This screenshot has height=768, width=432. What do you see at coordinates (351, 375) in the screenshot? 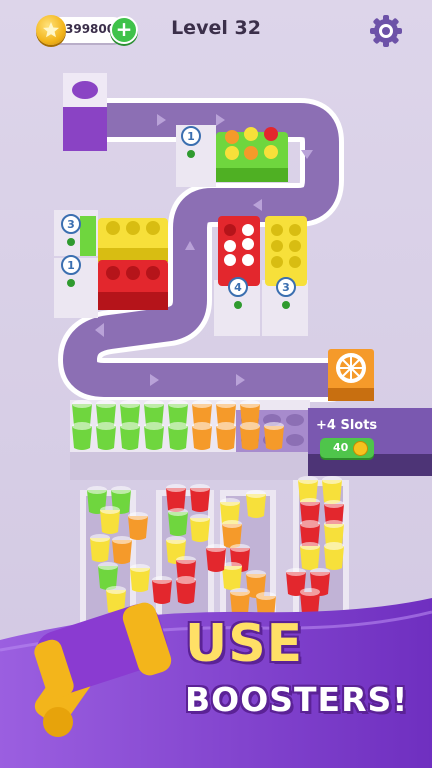
I see `orange-slice-icon` at bounding box center [351, 375].